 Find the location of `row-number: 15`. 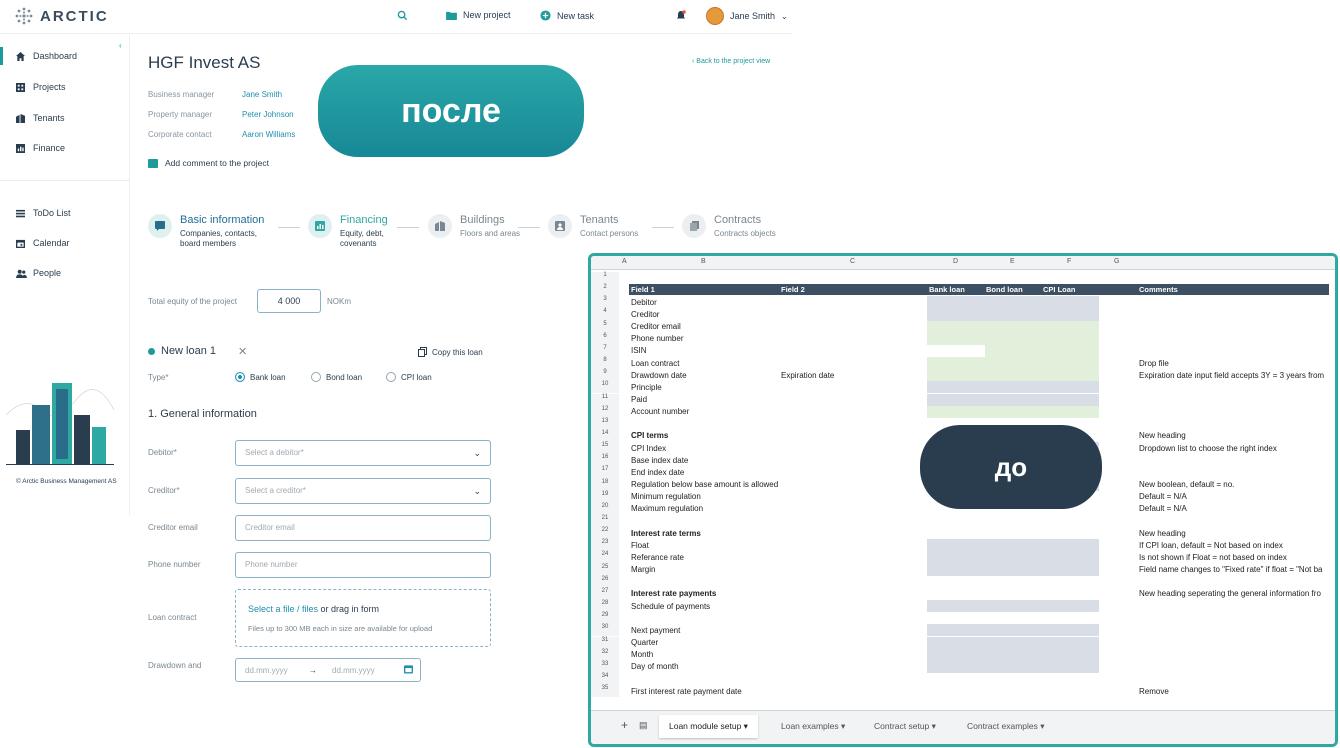

row-number: 15 is located at coordinates (605, 448).